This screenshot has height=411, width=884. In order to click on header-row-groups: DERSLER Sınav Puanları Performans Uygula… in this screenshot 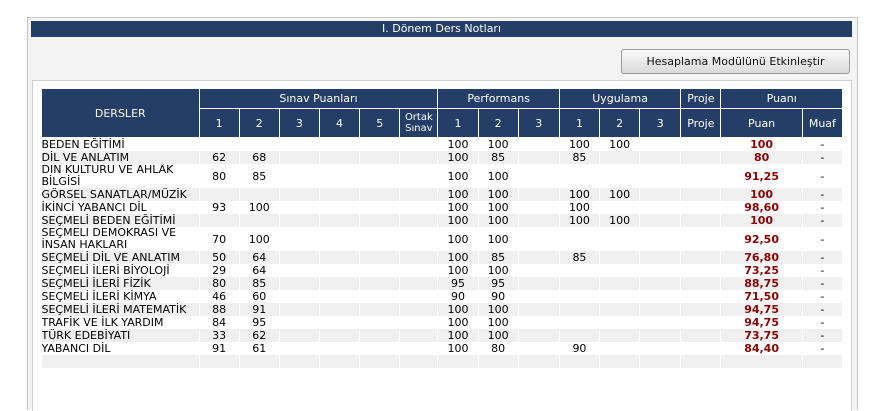, I will do `click(442, 113)`.